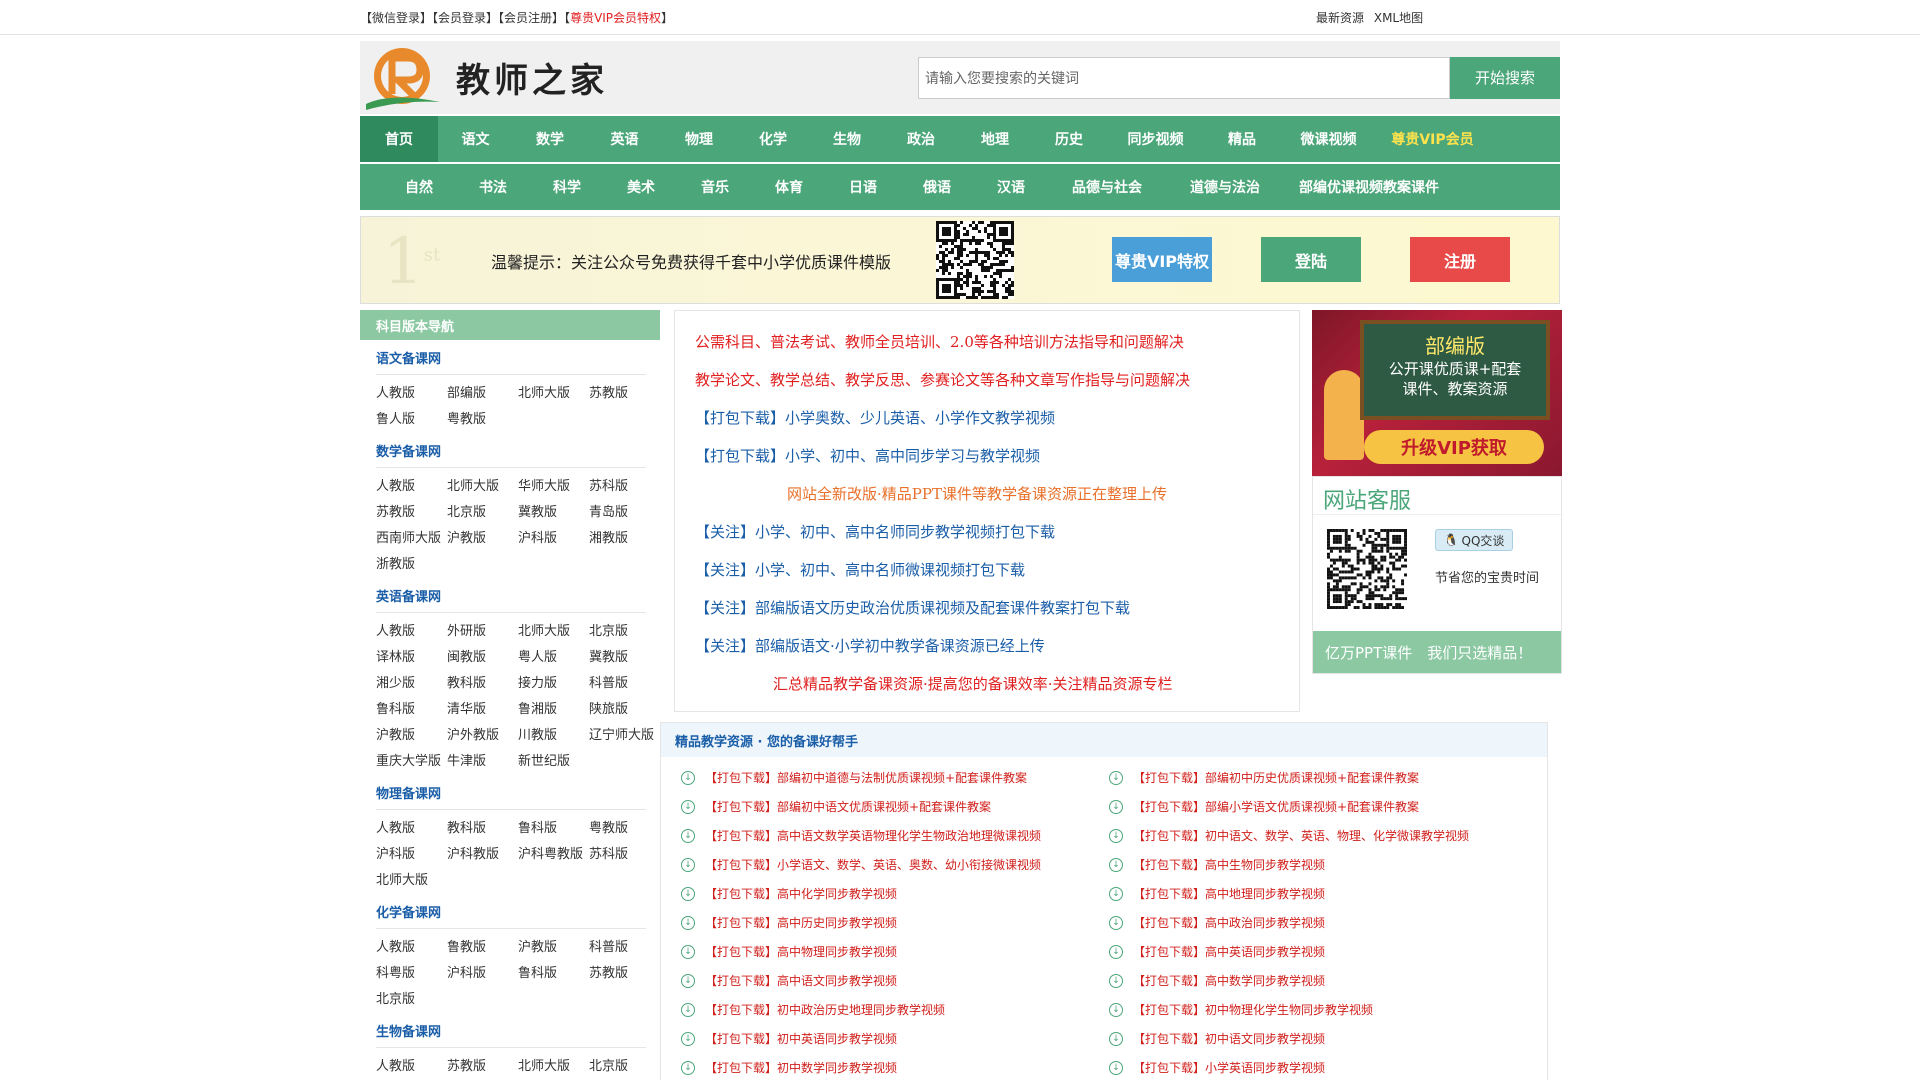  What do you see at coordinates (624, 658) in the screenshot?
I see `edition-link: 冀教版` at bounding box center [624, 658].